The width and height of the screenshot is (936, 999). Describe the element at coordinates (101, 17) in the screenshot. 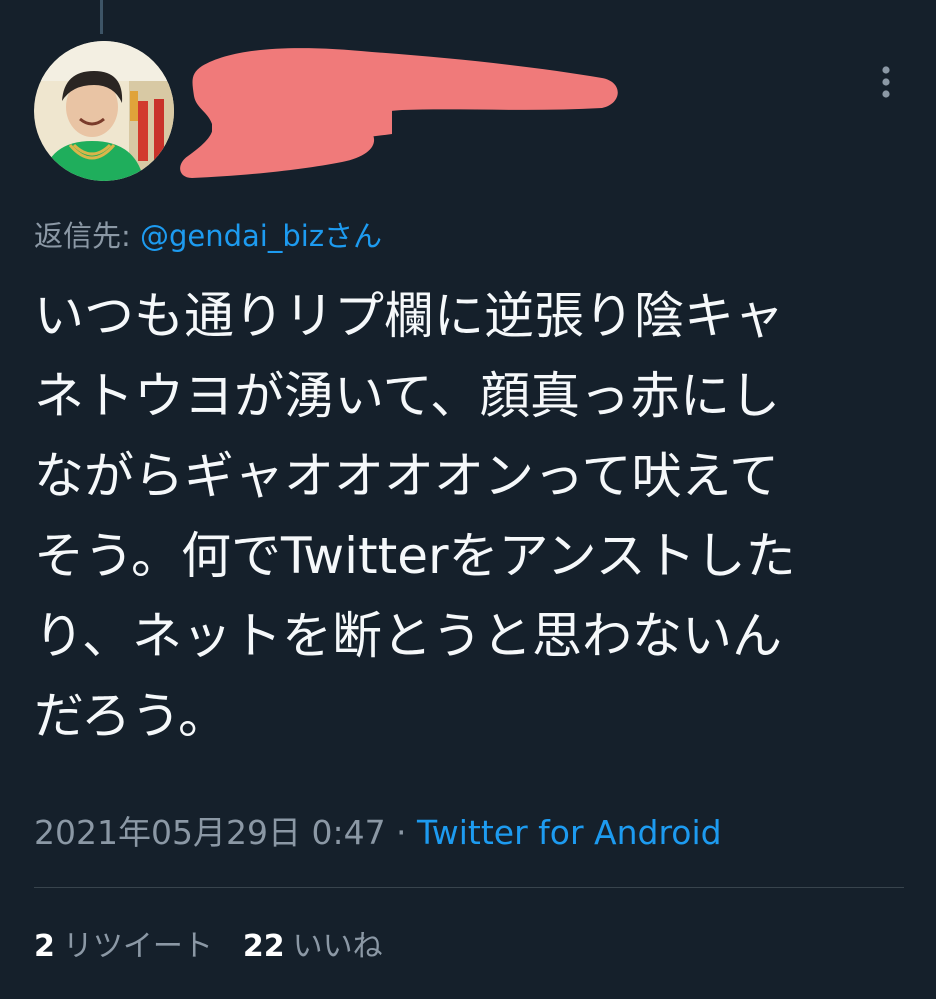

I see `thread-connector-line` at that location.